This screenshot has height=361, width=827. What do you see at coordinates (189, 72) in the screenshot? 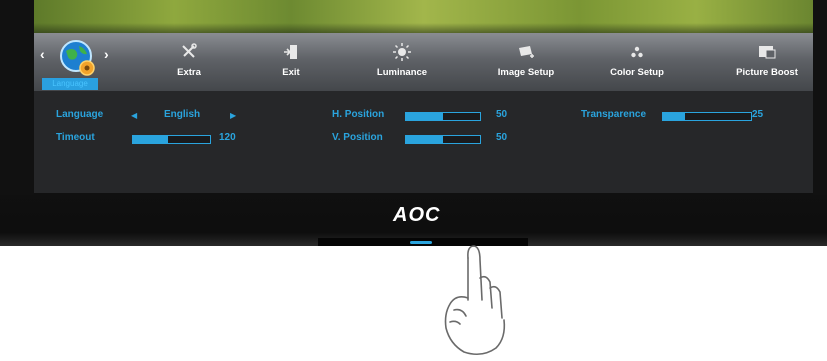
I see `menu-item-label: Extra` at bounding box center [189, 72].